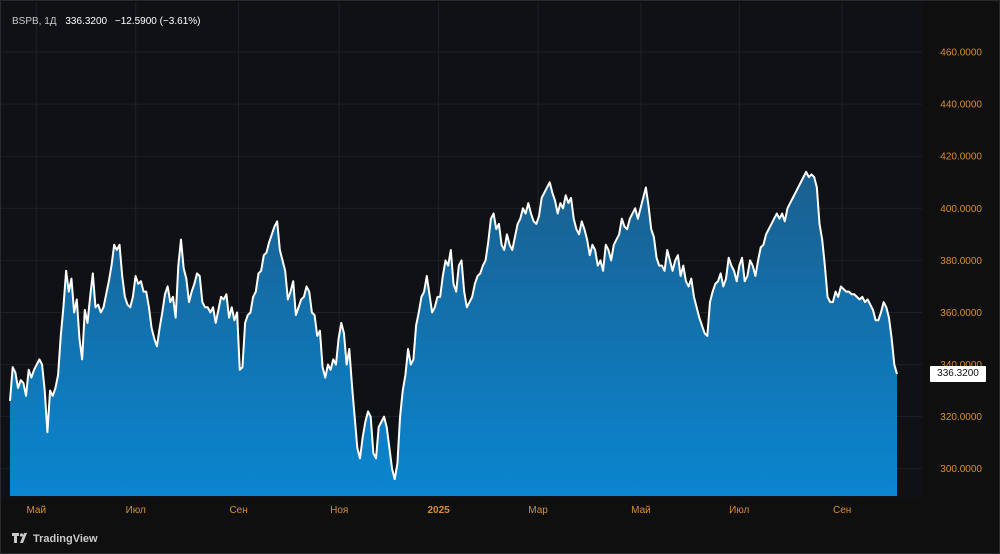 This screenshot has height=554, width=1000. I want to click on last-price-tag: 336.3200, so click(958, 374).